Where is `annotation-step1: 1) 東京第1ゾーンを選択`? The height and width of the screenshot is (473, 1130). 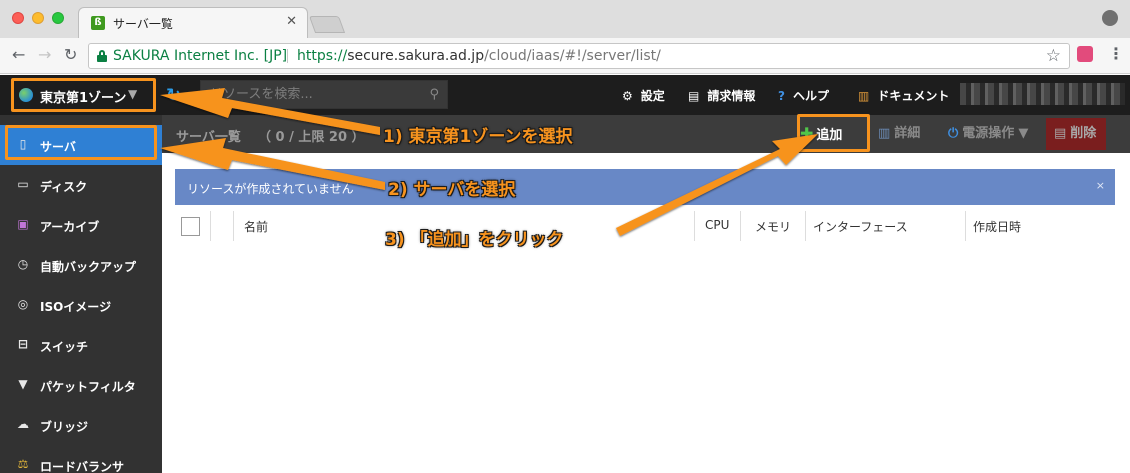 annotation-step1: 1) 東京第1ゾーンを選択 is located at coordinates (478, 137).